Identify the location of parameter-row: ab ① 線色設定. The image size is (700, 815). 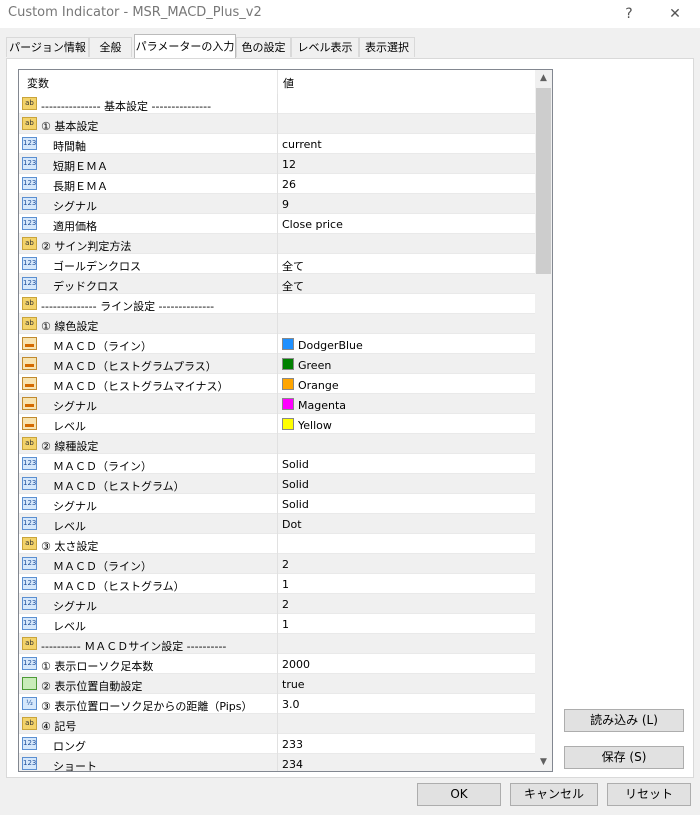
(277, 324).